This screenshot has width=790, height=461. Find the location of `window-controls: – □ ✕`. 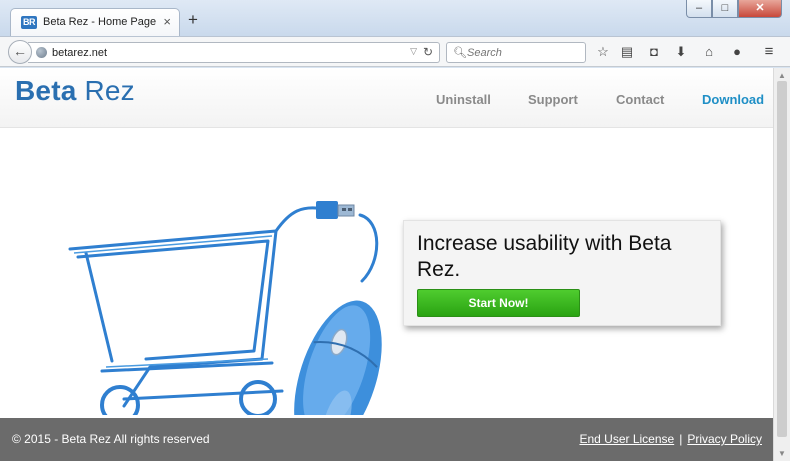

window-controls: – □ ✕ is located at coordinates (734, 10).